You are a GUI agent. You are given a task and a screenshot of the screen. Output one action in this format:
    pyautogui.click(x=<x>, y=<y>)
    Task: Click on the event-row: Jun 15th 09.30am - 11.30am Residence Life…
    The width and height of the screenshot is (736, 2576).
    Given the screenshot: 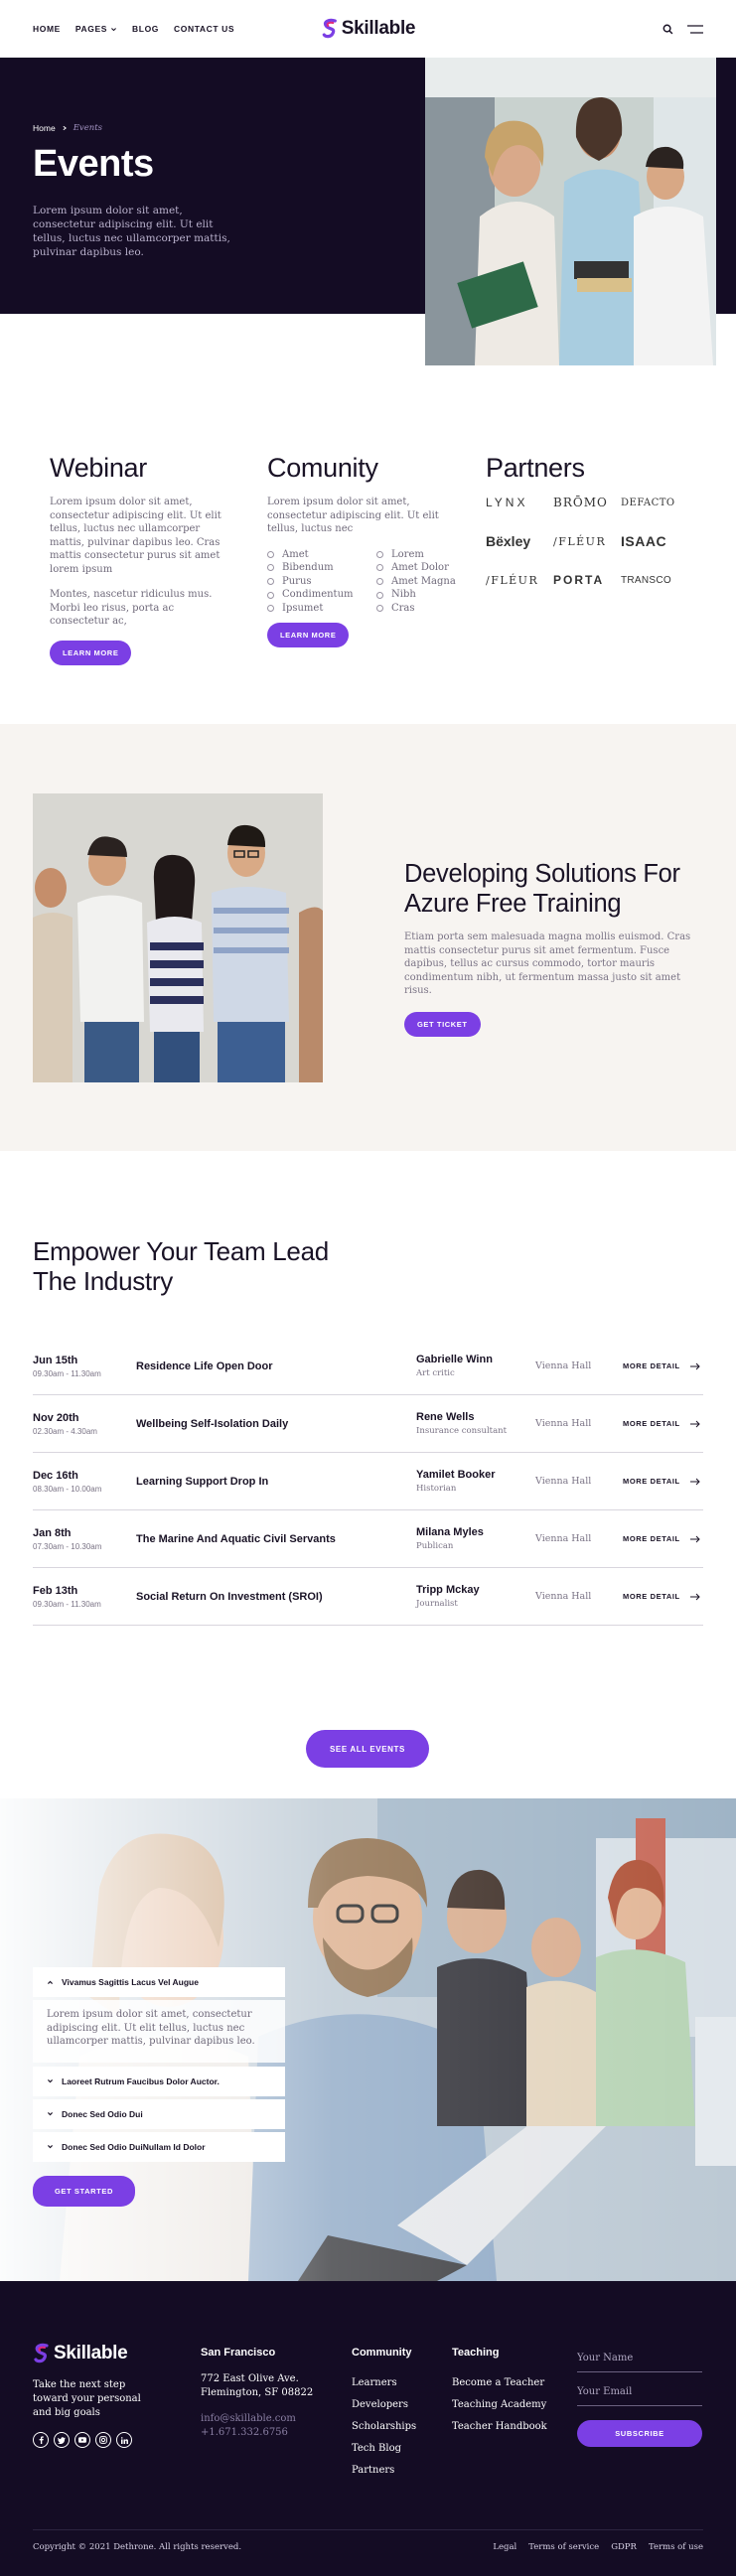 What is the action you would take?
    pyautogui.click(x=368, y=1367)
    